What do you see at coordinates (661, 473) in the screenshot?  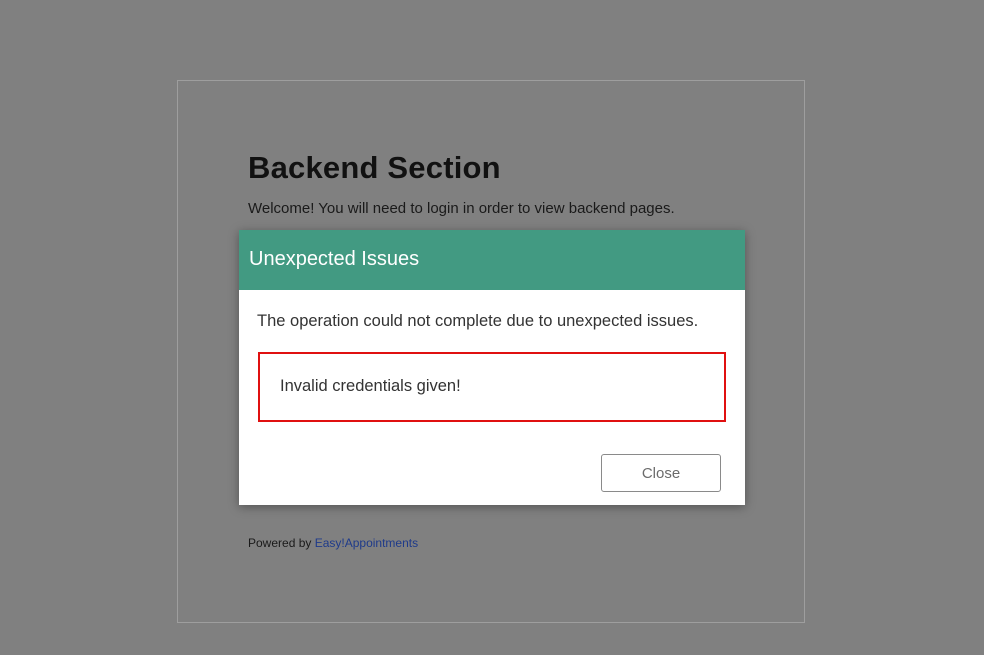 I see `close-button: Close` at bounding box center [661, 473].